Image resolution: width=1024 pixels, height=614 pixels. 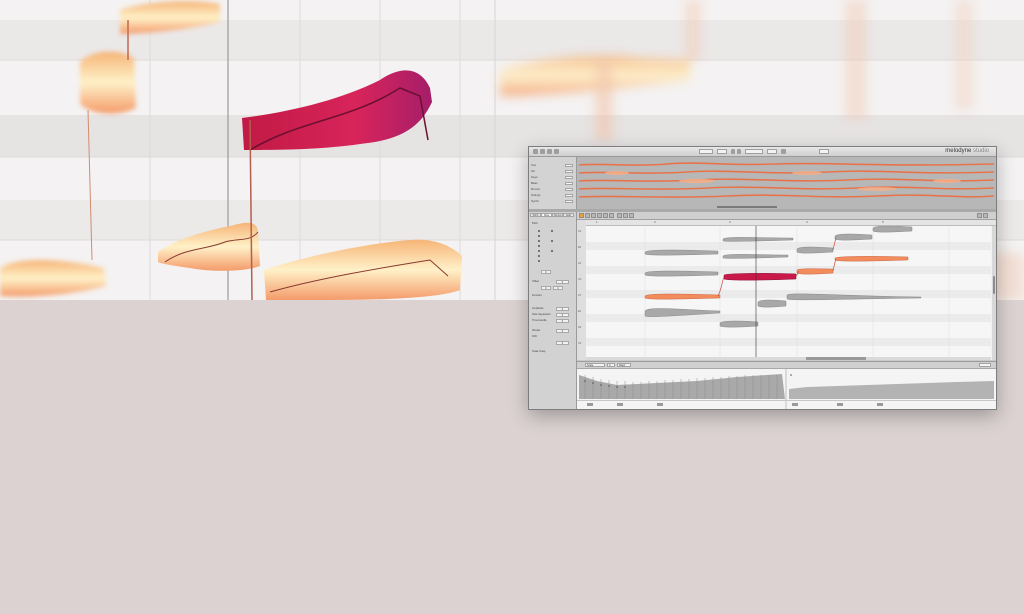 I want to click on ruler-marker: 5, so click(x=883, y=222).